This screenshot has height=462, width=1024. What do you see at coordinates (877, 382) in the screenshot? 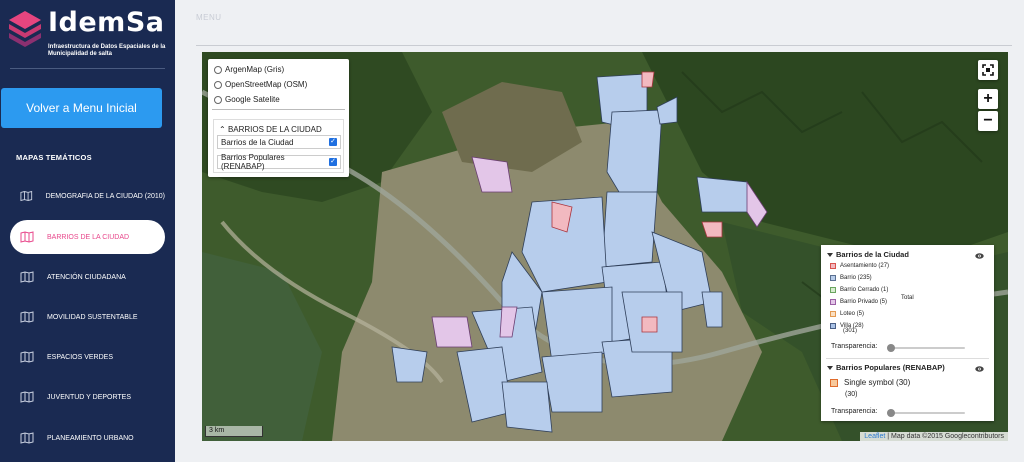
I see `legend-item-label: Single symbol (30)` at bounding box center [877, 382].